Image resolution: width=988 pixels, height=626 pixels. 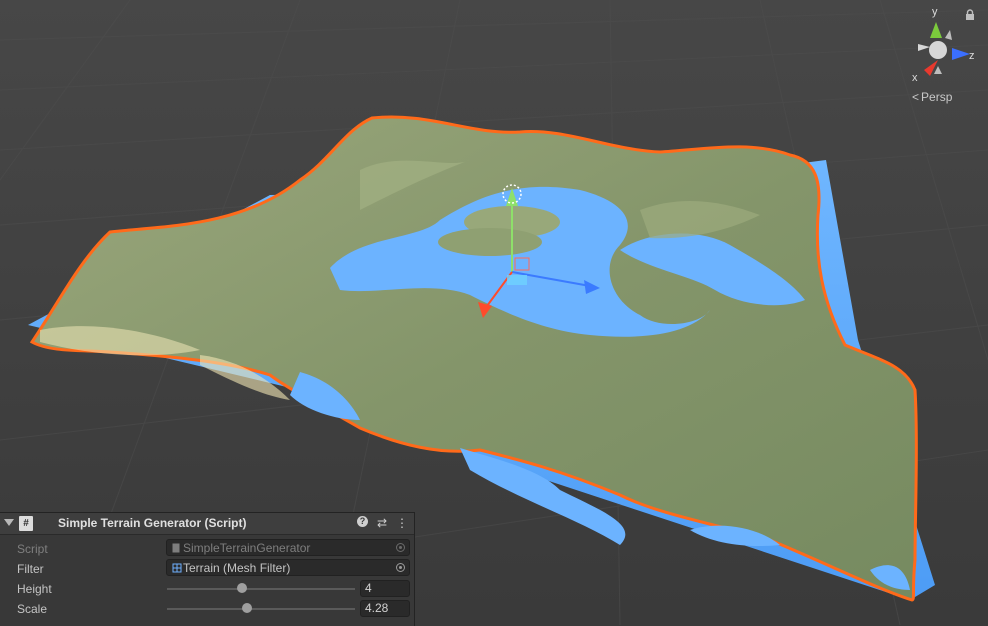 What do you see at coordinates (26, 523) in the screenshot?
I see `script-icon: #` at bounding box center [26, 523].